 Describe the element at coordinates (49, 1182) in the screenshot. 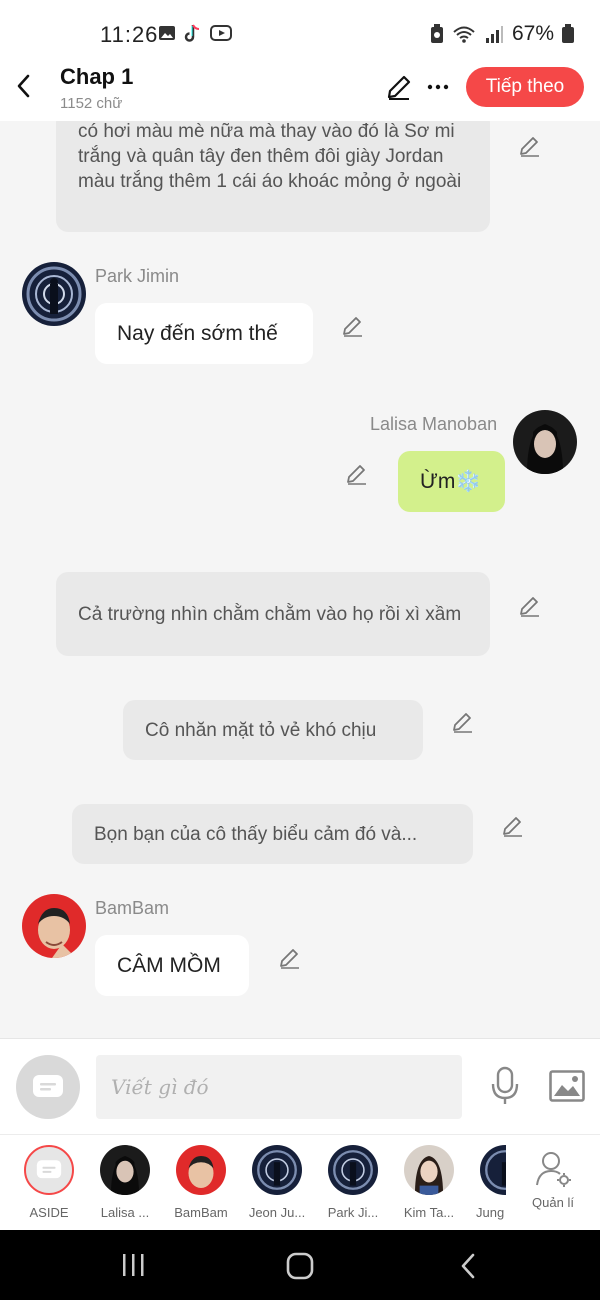

I see `character-aside: ASIDE` at that location.